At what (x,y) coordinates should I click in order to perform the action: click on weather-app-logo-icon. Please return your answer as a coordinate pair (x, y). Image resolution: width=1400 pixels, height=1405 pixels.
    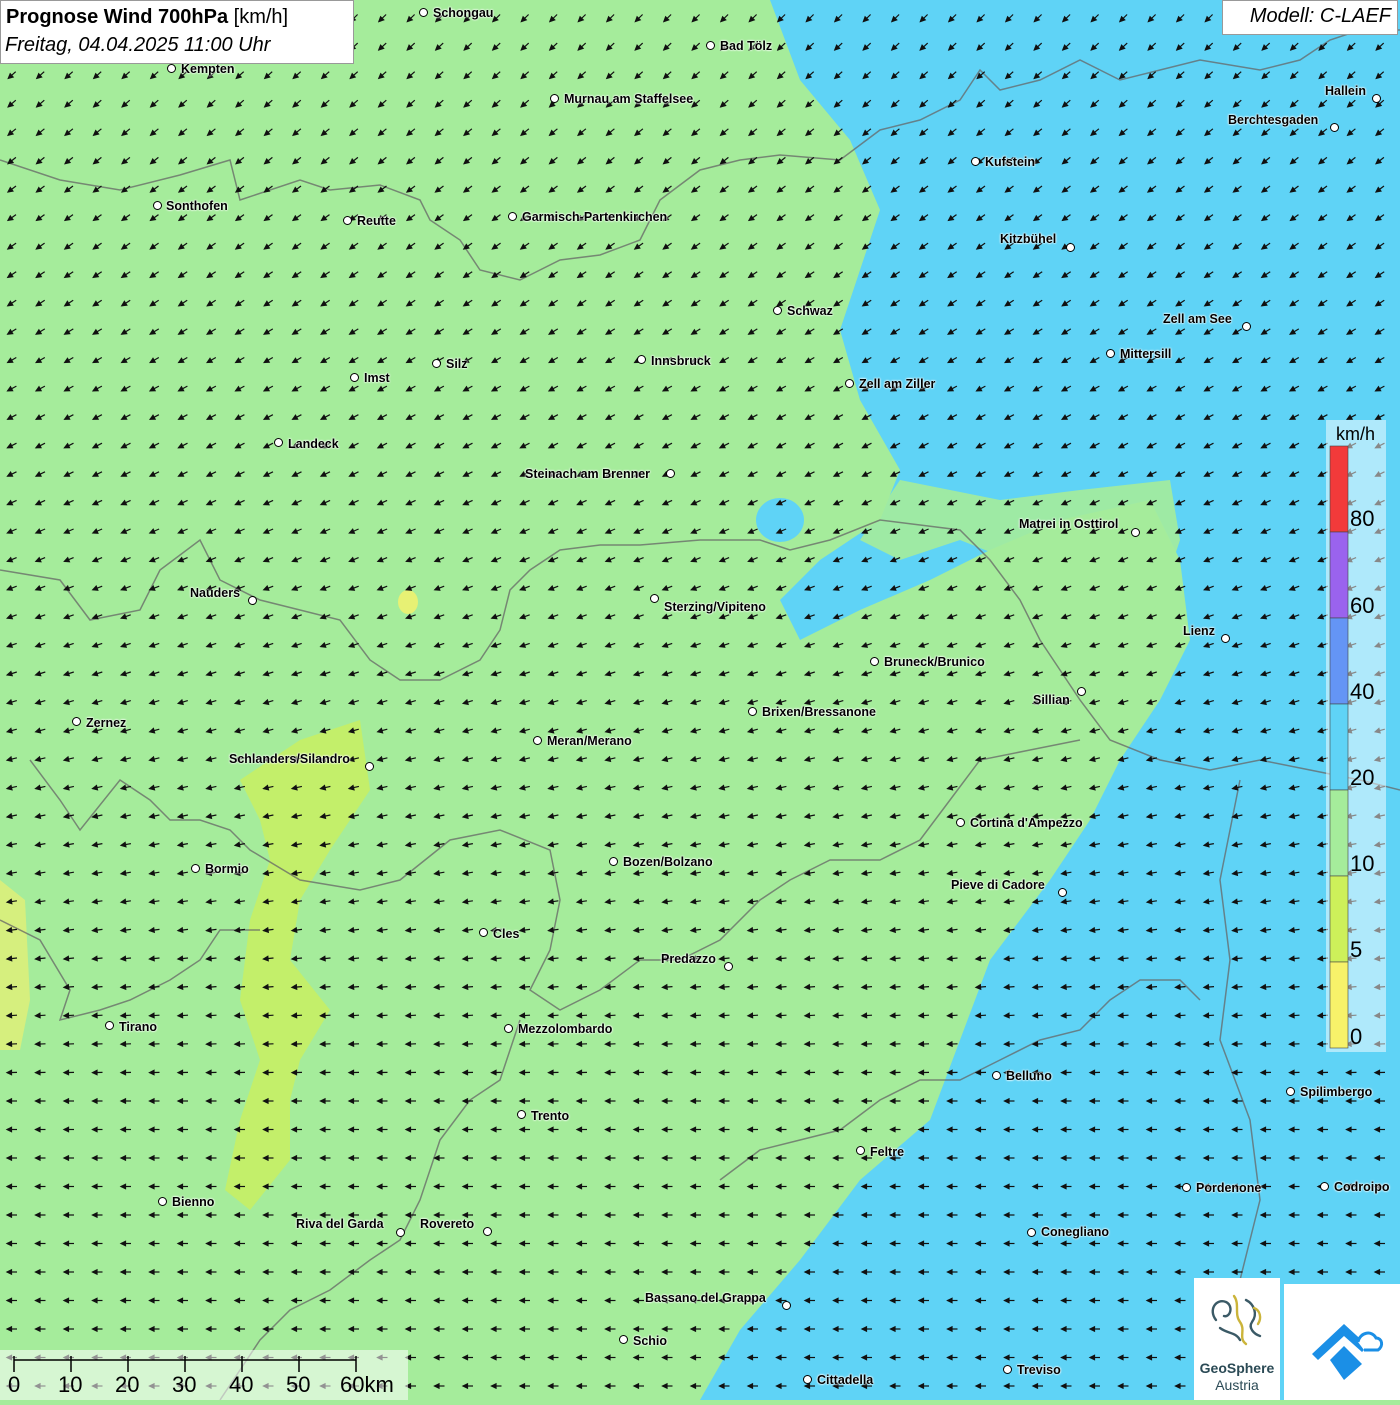
    Looking at the image, I should click on (1342, 1342).